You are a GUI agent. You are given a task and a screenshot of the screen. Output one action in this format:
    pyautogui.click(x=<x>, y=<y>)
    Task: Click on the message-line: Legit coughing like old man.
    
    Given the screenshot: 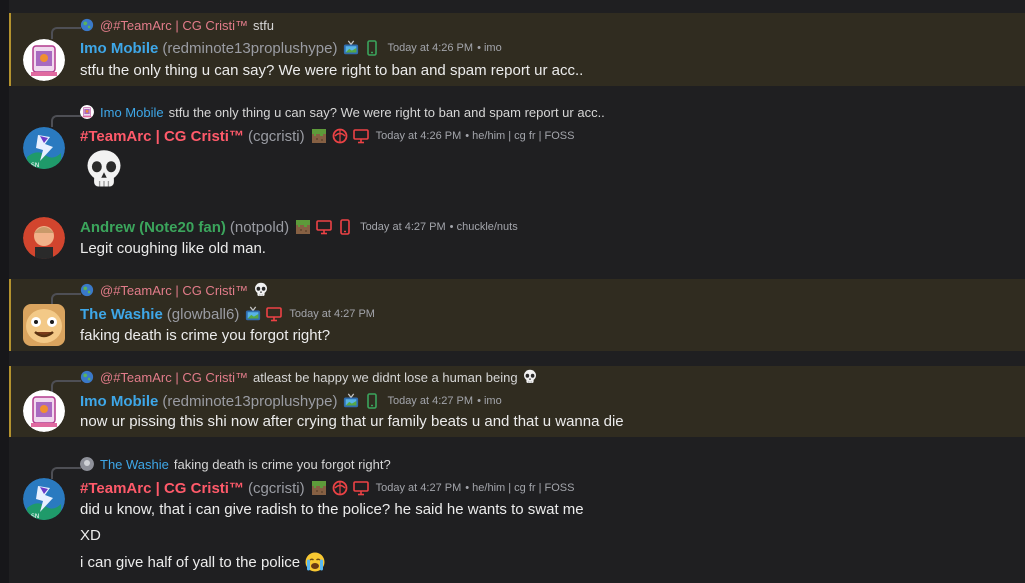 What is the action you would take?
    pyautogui.click(x=173, y=248)
    